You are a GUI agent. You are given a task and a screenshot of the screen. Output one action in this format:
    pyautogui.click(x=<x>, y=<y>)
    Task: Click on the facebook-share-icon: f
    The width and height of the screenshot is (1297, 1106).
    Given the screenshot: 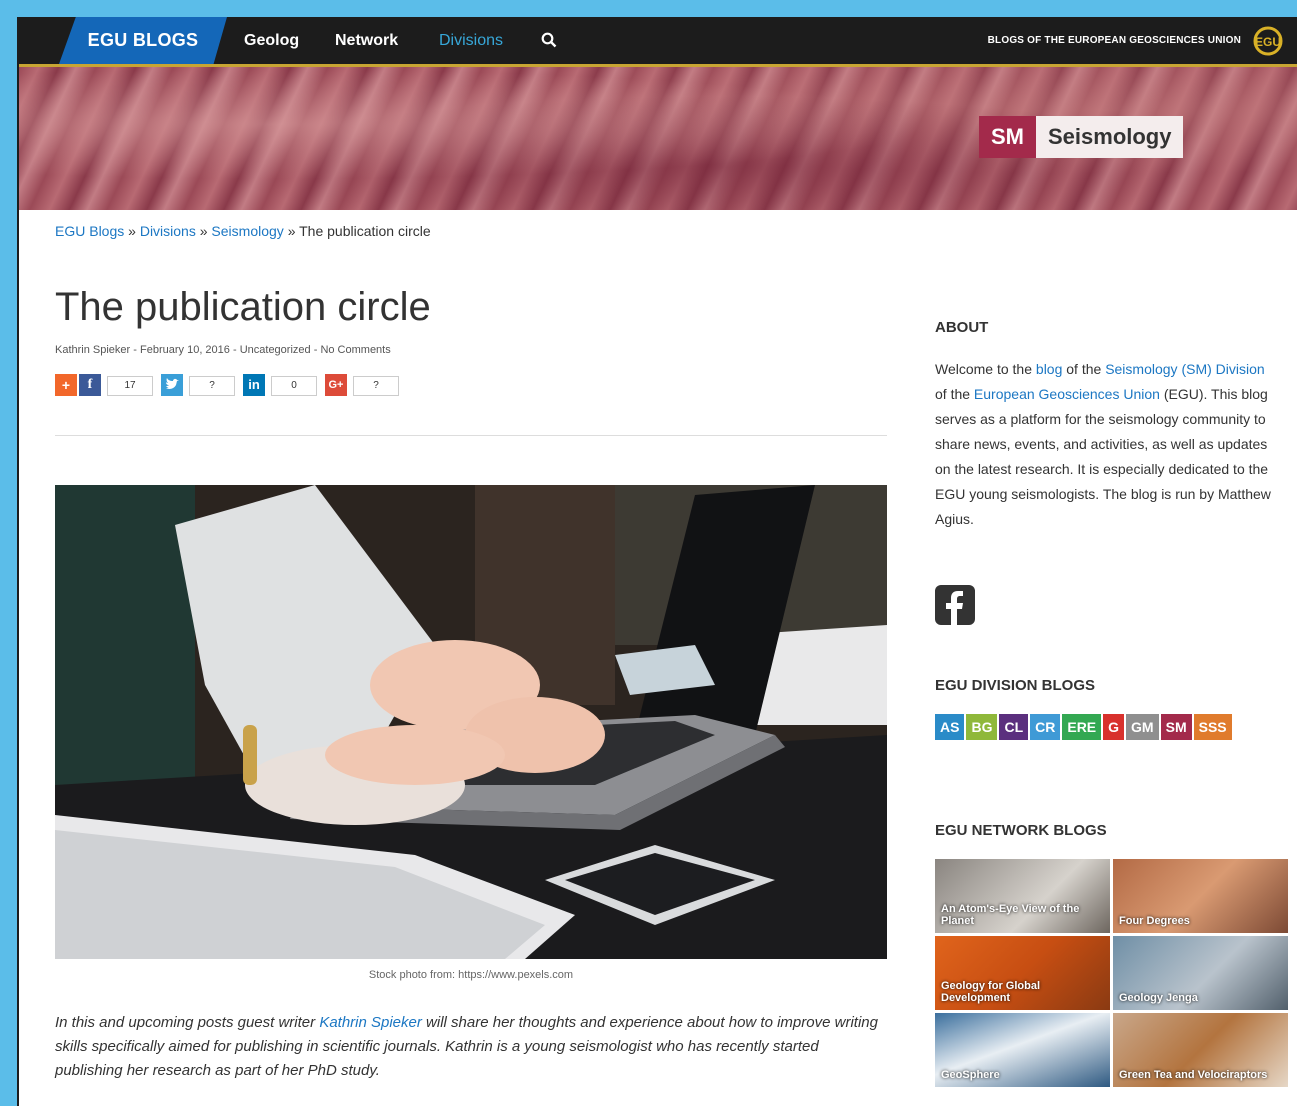 What is the action you would take?
    pyautogui.click(x=90, y=385)
    